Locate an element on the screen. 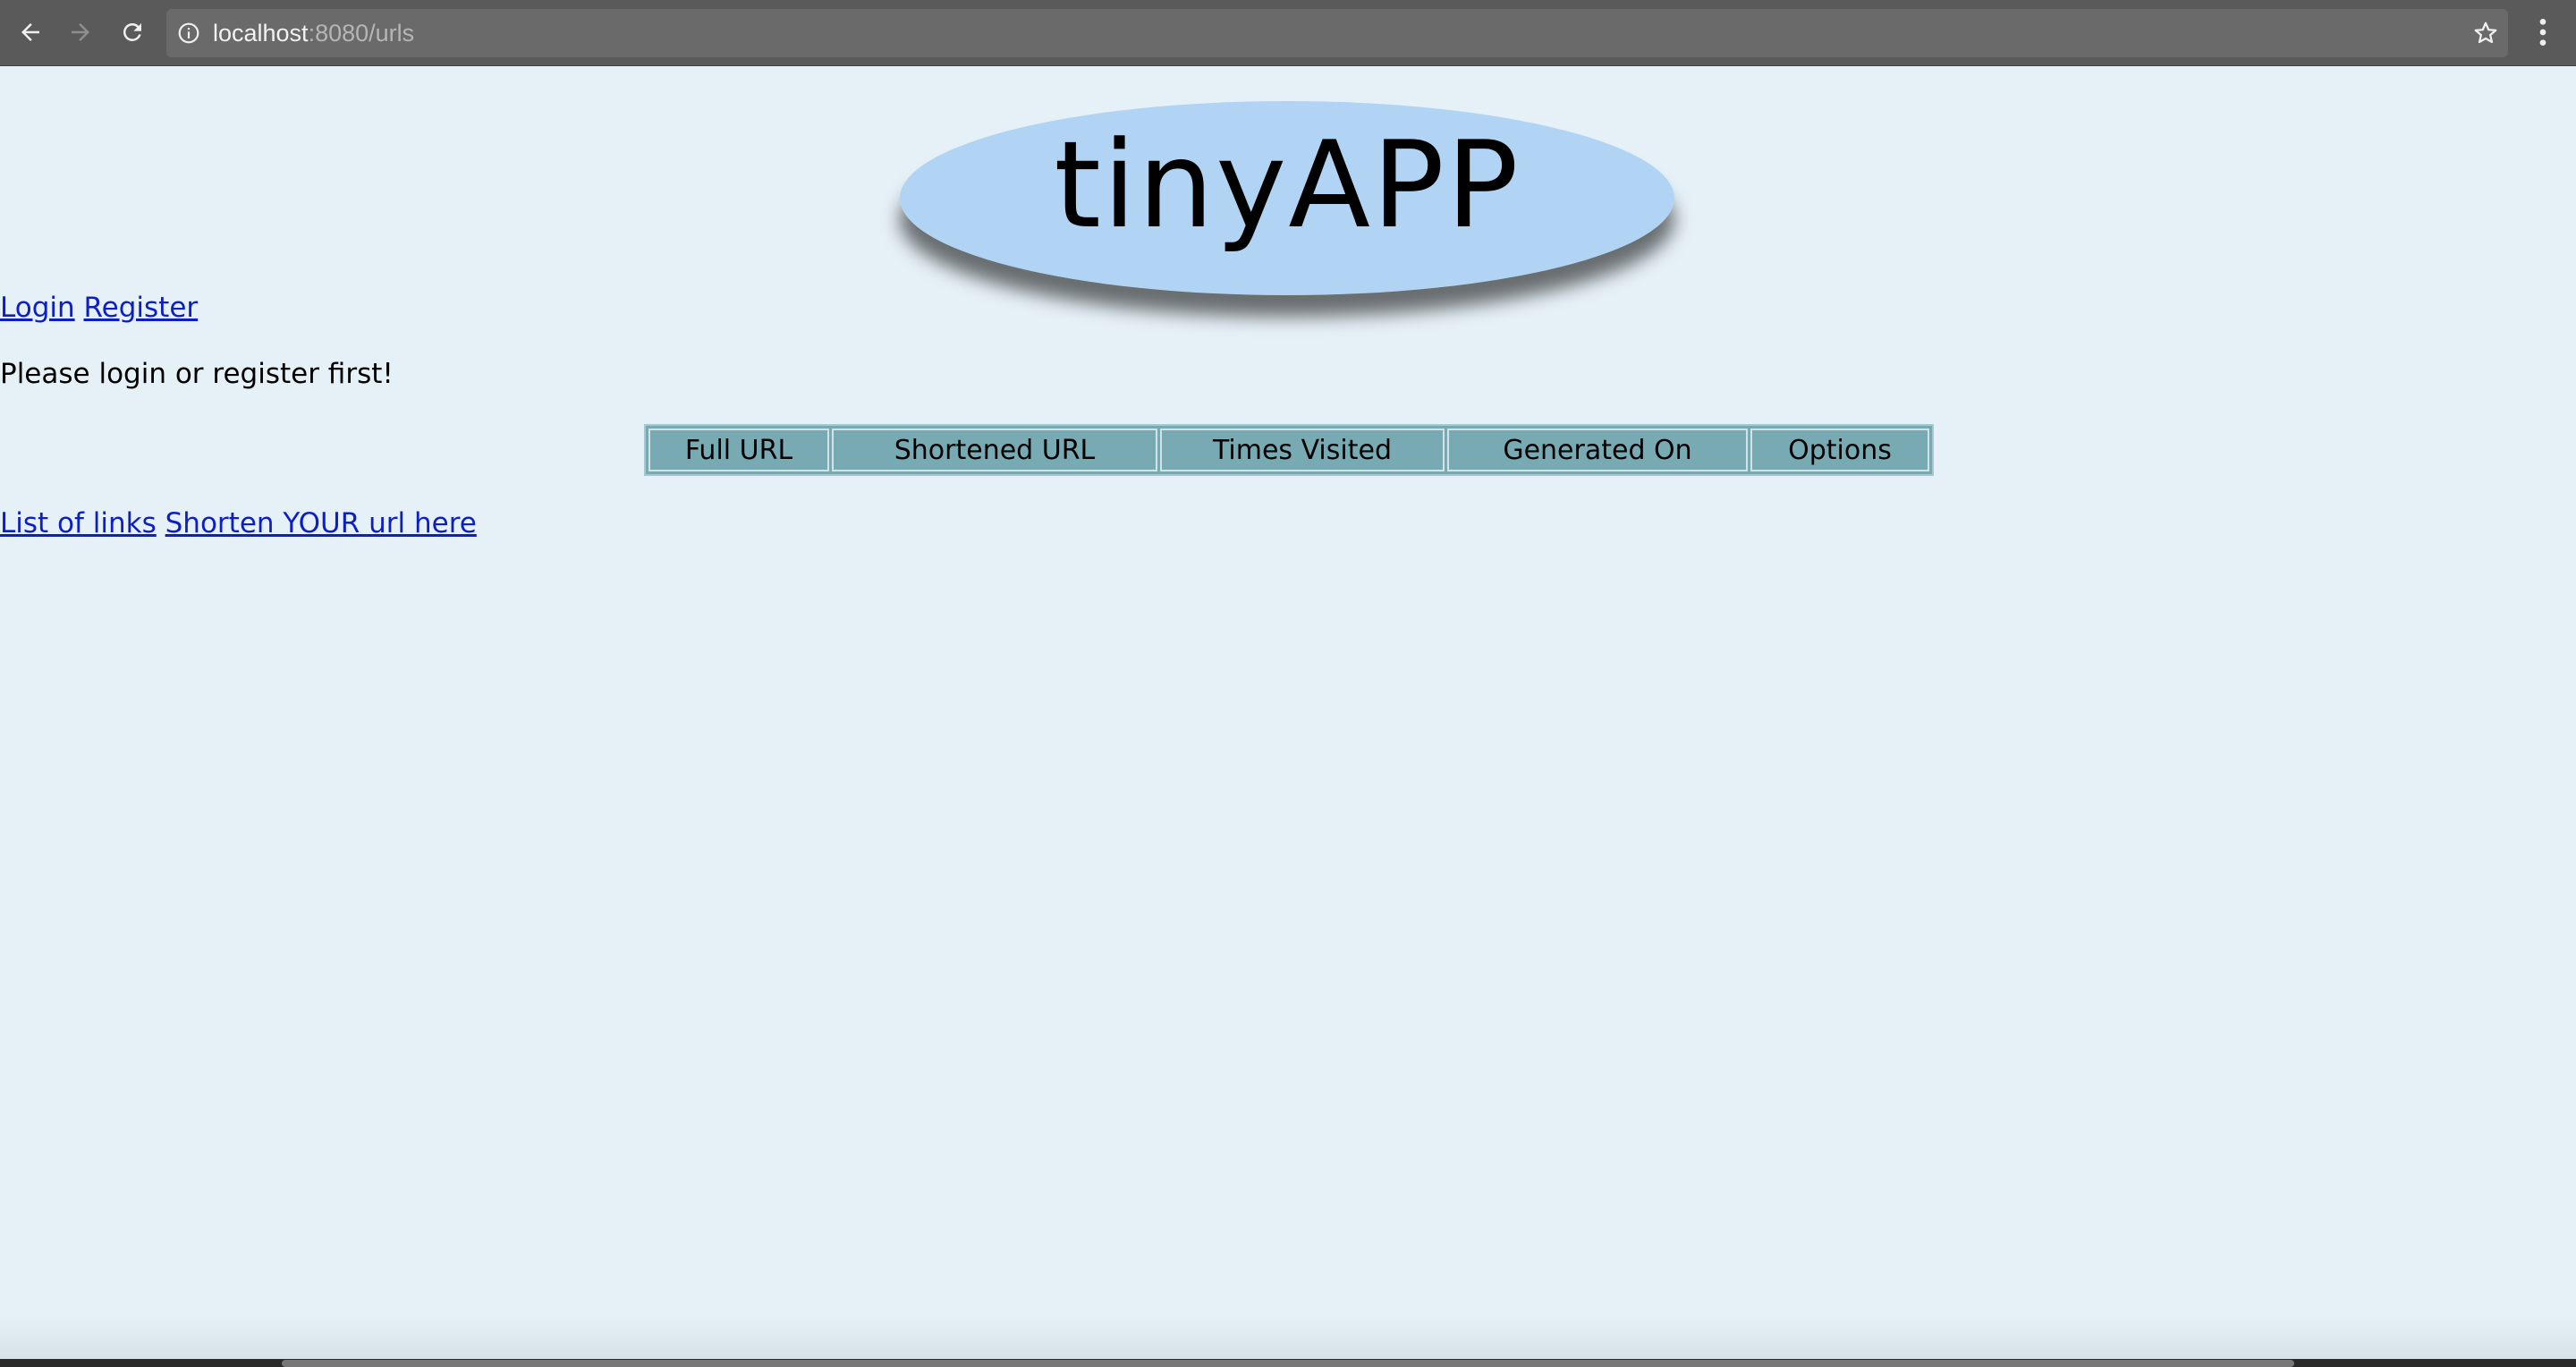 The width and height of the screenshot is (2576, 1367). register-link: Register is located at coordinates (141, 308).